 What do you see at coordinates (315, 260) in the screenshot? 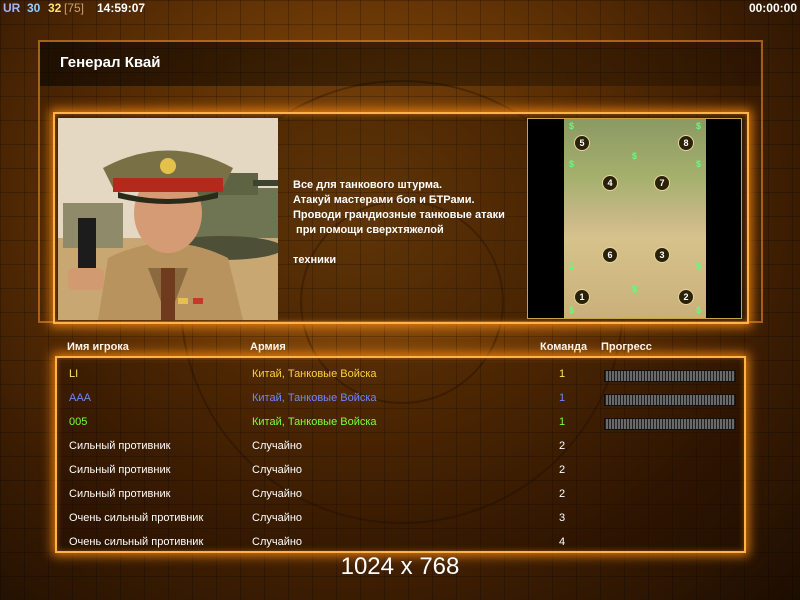
I see `description-line: техники` at bounding box center [315, 260].